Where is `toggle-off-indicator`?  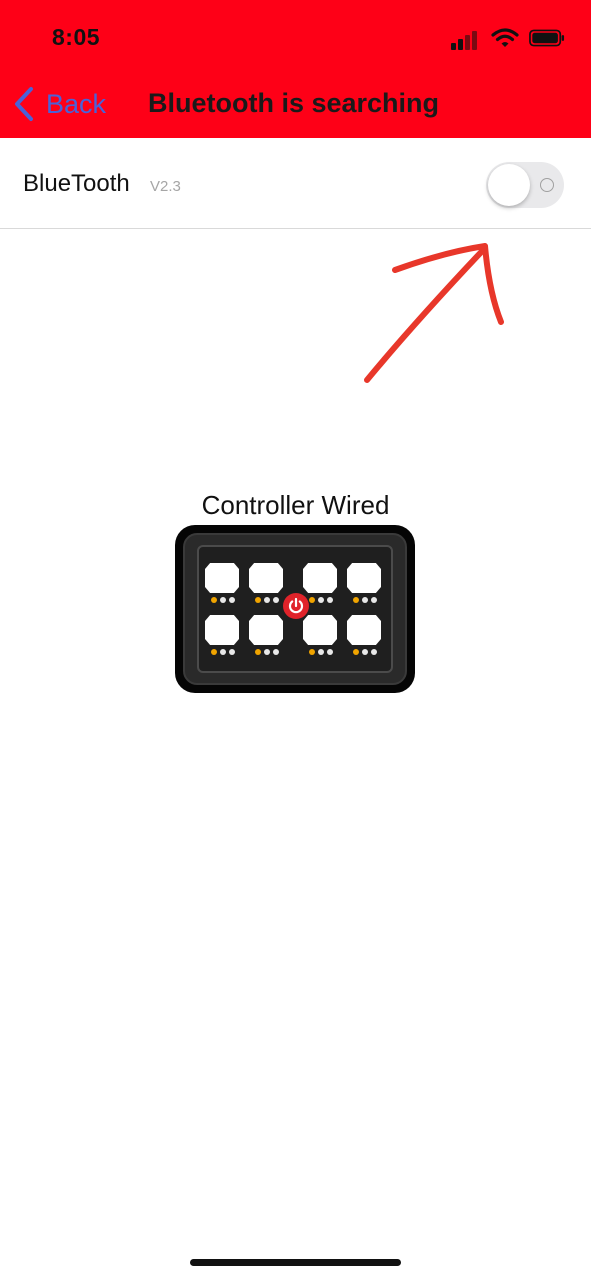 toggle-off-indicator is located at coordinates (547, 185).